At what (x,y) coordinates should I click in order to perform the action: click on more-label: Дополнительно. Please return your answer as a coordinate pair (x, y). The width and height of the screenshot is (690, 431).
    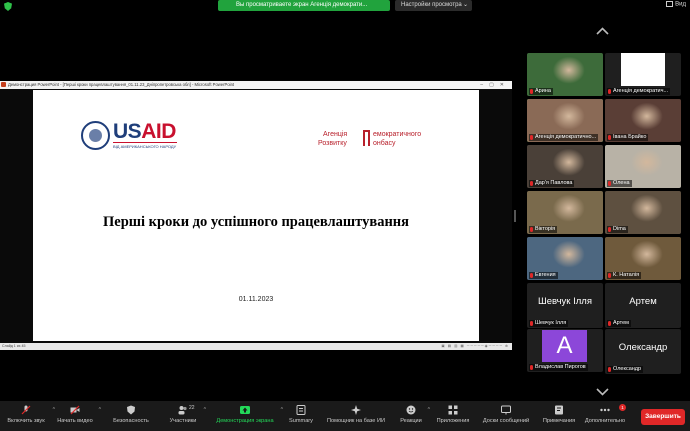
    Looking at the image, I should click on (605, 421).